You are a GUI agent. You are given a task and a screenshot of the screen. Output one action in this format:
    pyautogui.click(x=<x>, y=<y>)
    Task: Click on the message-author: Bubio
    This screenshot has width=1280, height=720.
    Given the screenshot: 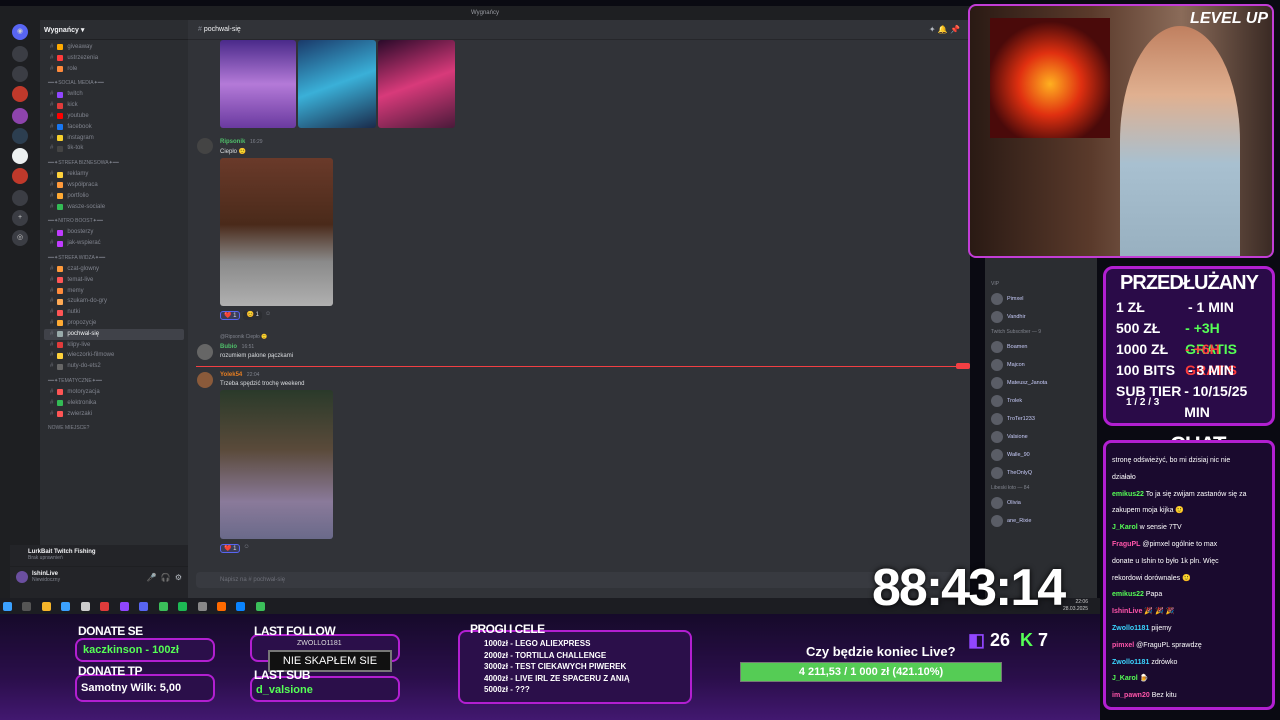 What is the action you would take?
    pyautogui.click(x=228, y=347)
    